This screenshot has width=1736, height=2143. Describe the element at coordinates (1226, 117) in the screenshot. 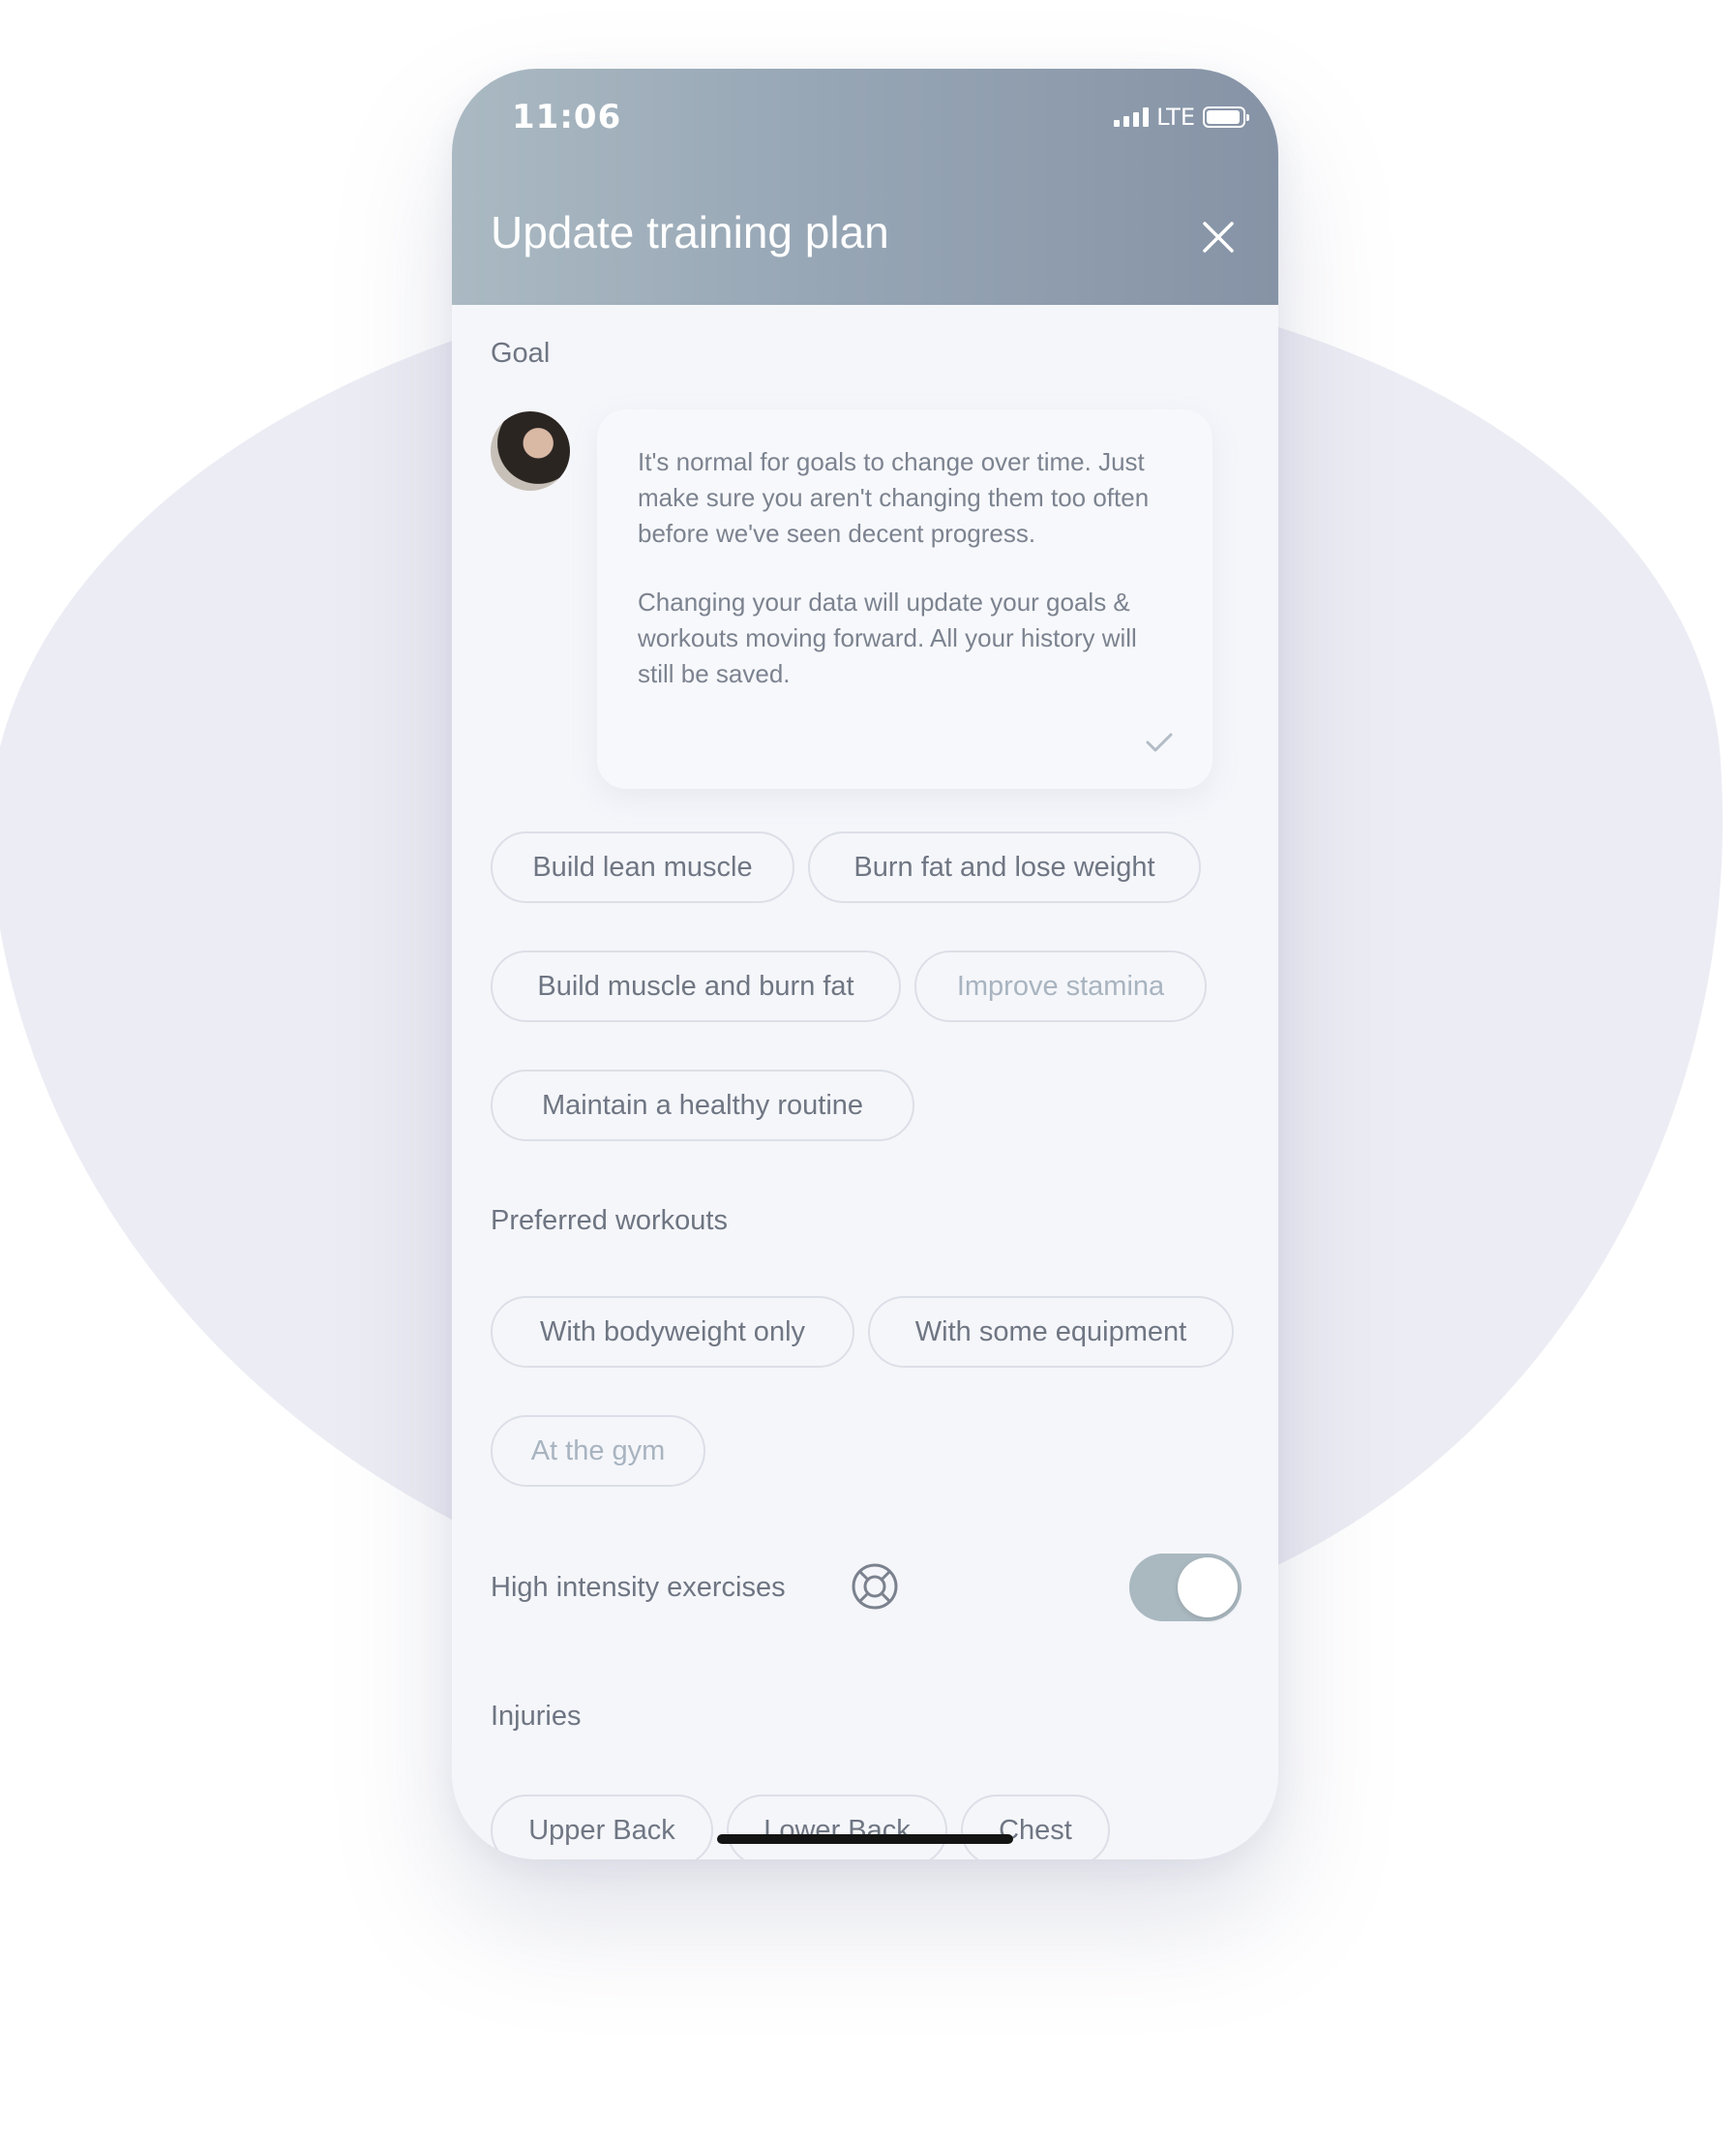

I see `battery-icon` at that location.